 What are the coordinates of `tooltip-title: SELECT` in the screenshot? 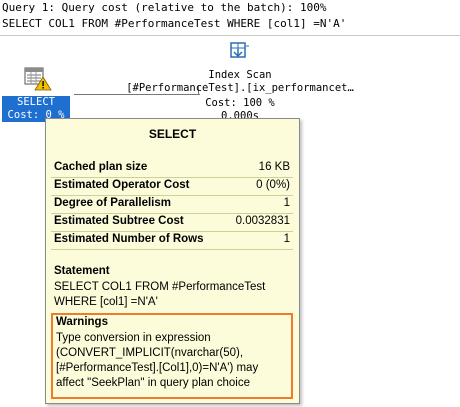 It's located at (172, 134).